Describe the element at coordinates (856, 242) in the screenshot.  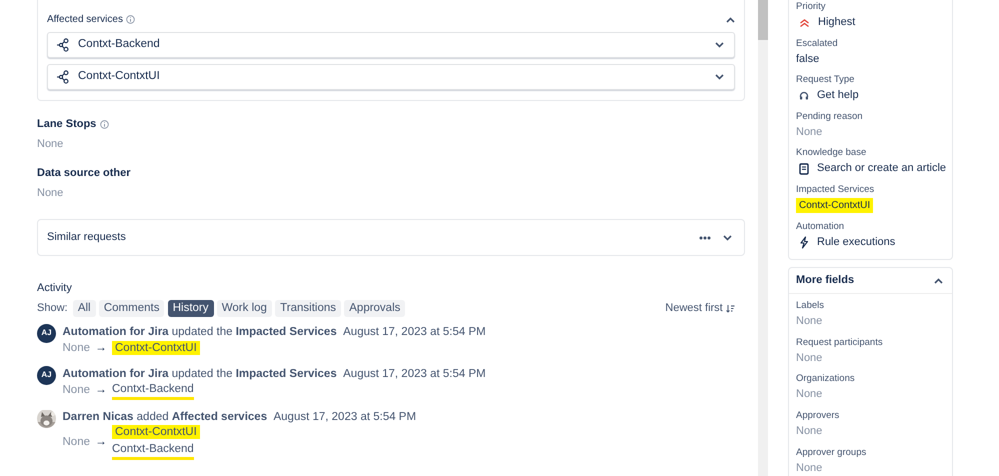
I see `field-value: Rule executions` at that location.